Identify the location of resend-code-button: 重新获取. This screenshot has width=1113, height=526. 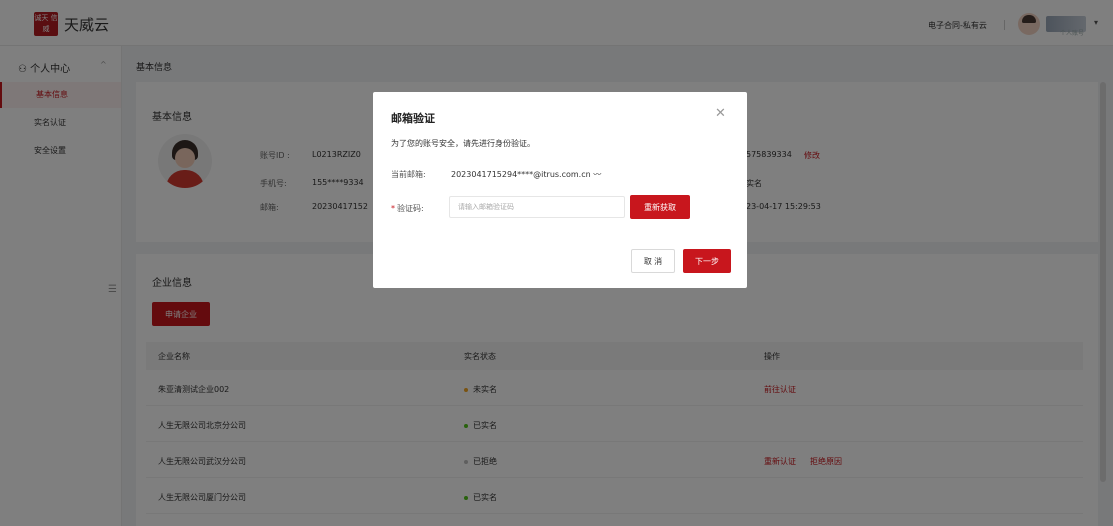
(660, 207).